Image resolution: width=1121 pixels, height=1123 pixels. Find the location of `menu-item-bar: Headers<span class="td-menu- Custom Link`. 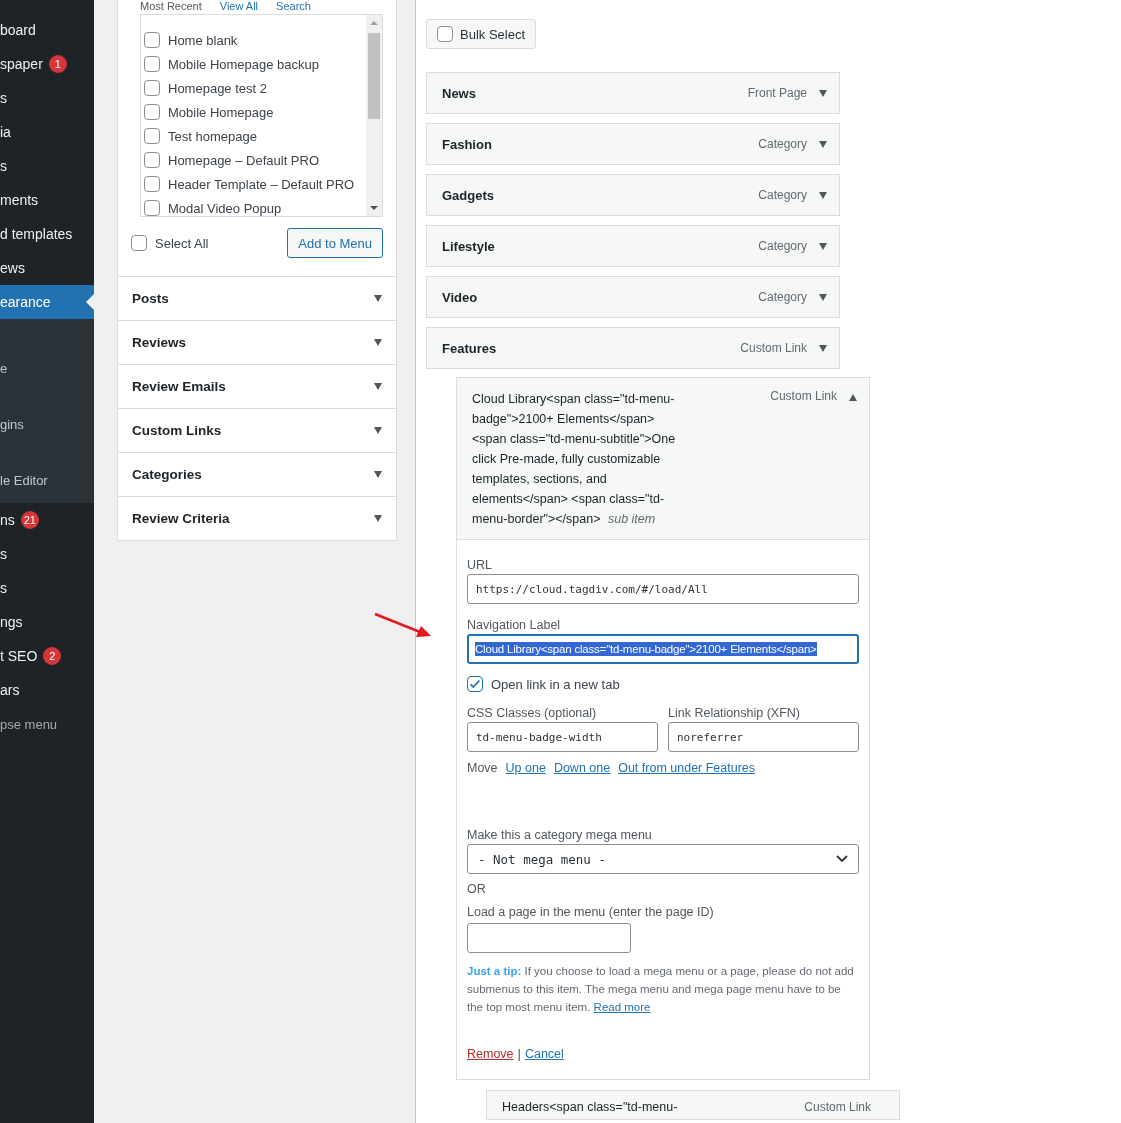

menu-item-bar: Headers<span class="td-menu- Custom Link is located at coordinates (693, 1105).